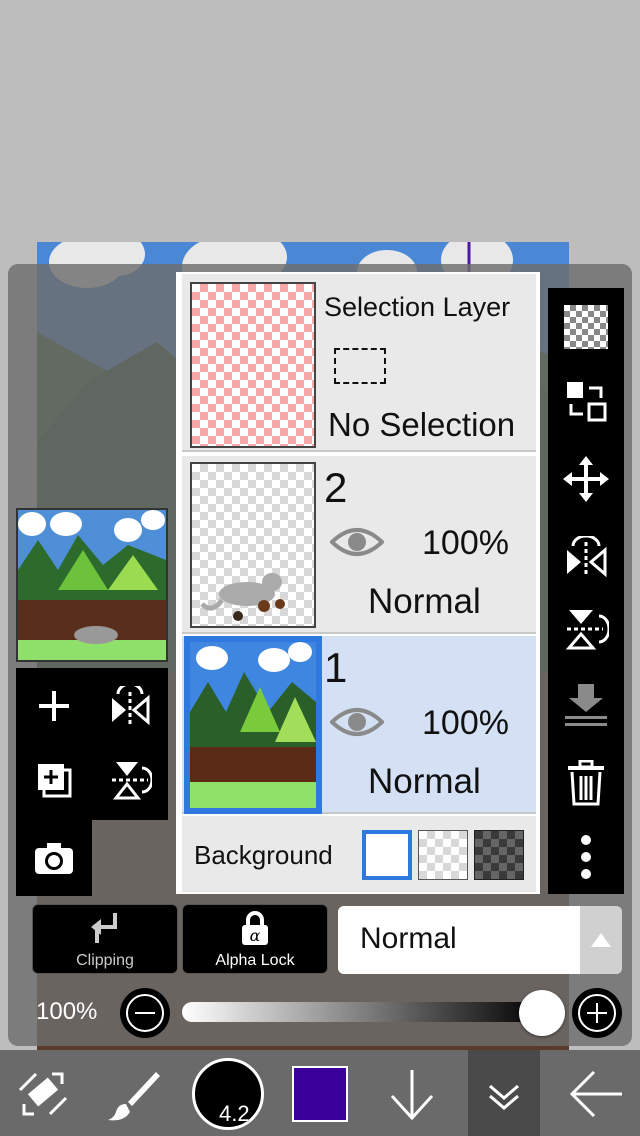  Describe the element at coordinates (504, 1097) in the screenshot. I see `chevron-down-icon` at that location.